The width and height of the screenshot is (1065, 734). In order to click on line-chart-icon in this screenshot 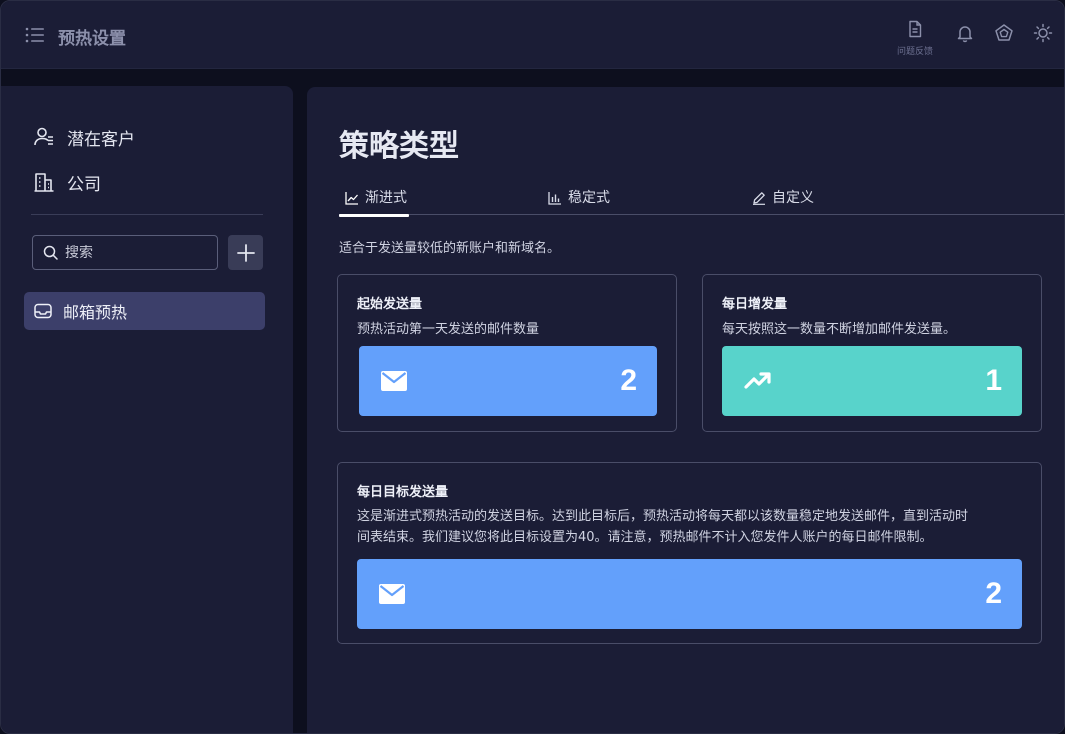, I will do `click(351, 198)`.